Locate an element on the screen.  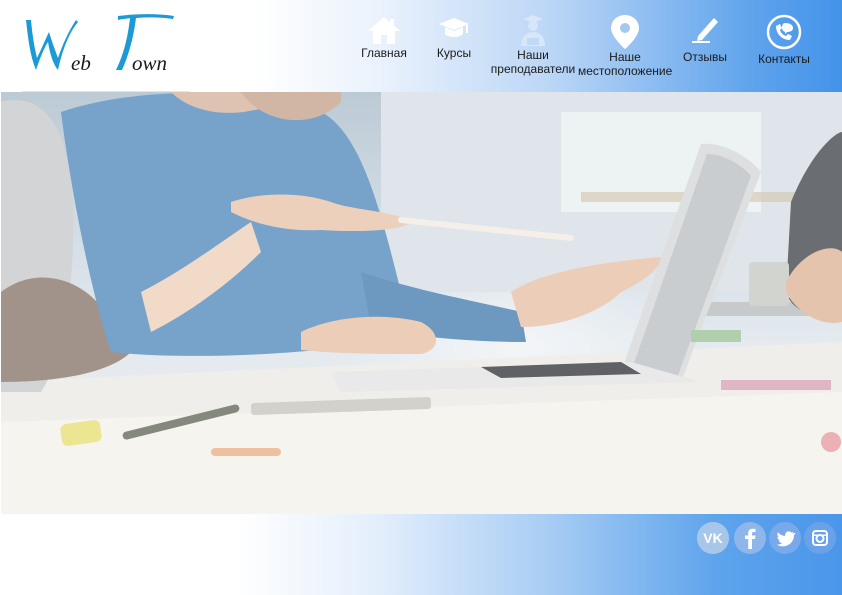
nav-label-courses: Курсы is located at coordinates (454, 53).